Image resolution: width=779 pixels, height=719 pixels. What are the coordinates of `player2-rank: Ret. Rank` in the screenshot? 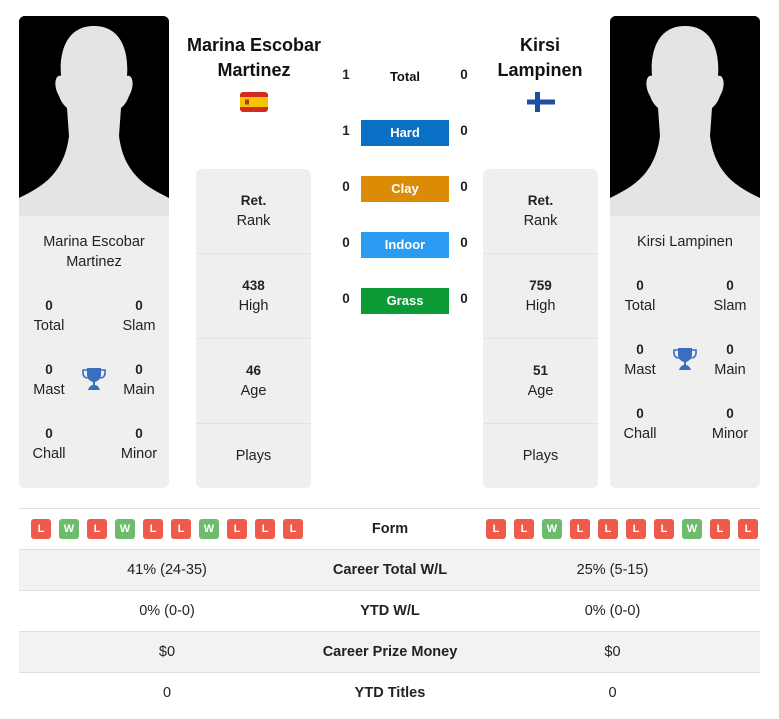 It's located at (540, 211).